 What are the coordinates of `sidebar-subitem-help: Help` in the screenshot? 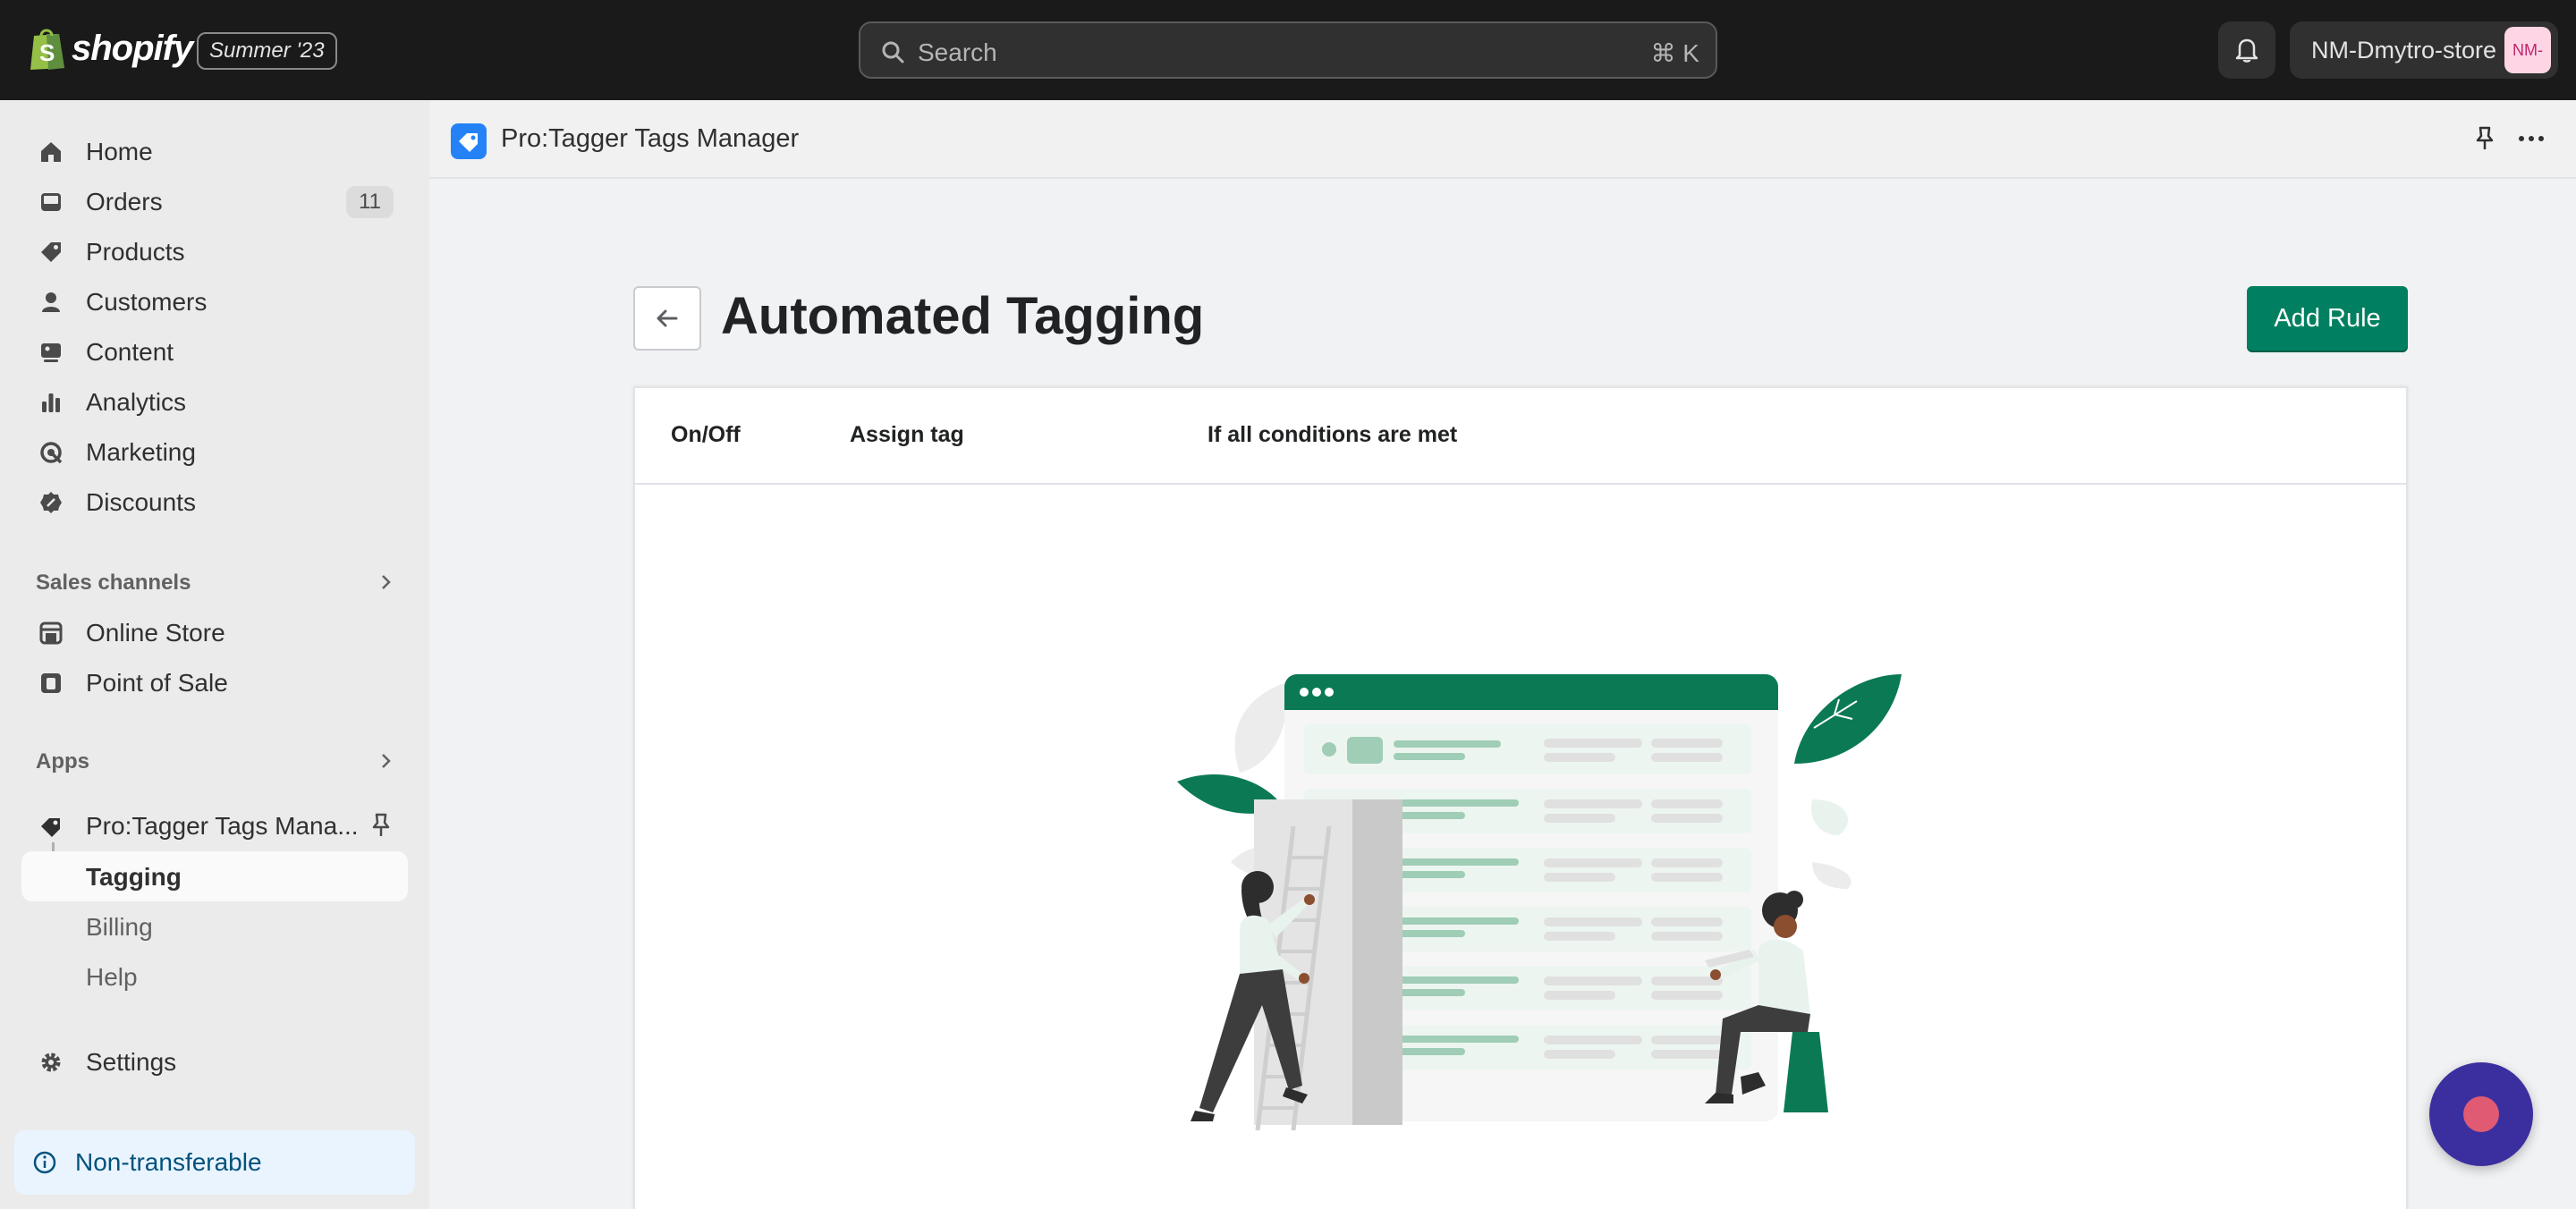 It's located at (214, 976).